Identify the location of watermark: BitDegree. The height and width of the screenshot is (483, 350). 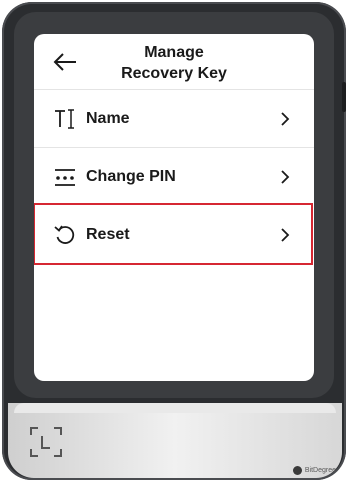
(314, 470).